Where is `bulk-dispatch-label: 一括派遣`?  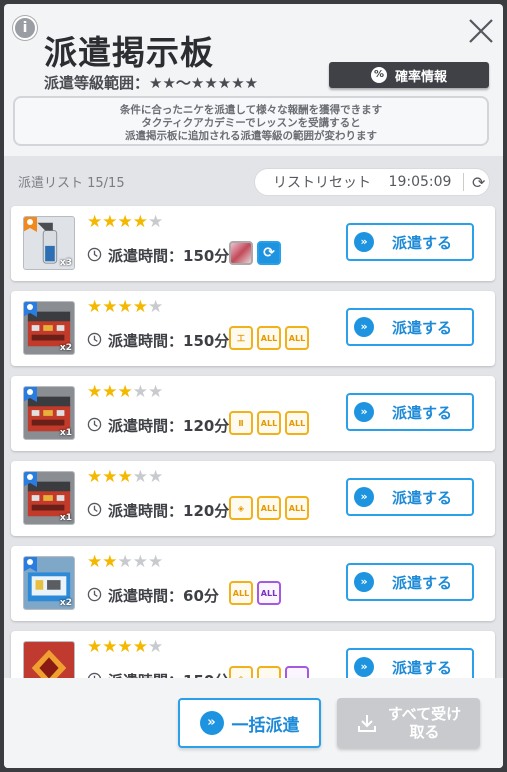
bulk-dispatch-label: 一括派遣 is located at coordinates (265, 725).